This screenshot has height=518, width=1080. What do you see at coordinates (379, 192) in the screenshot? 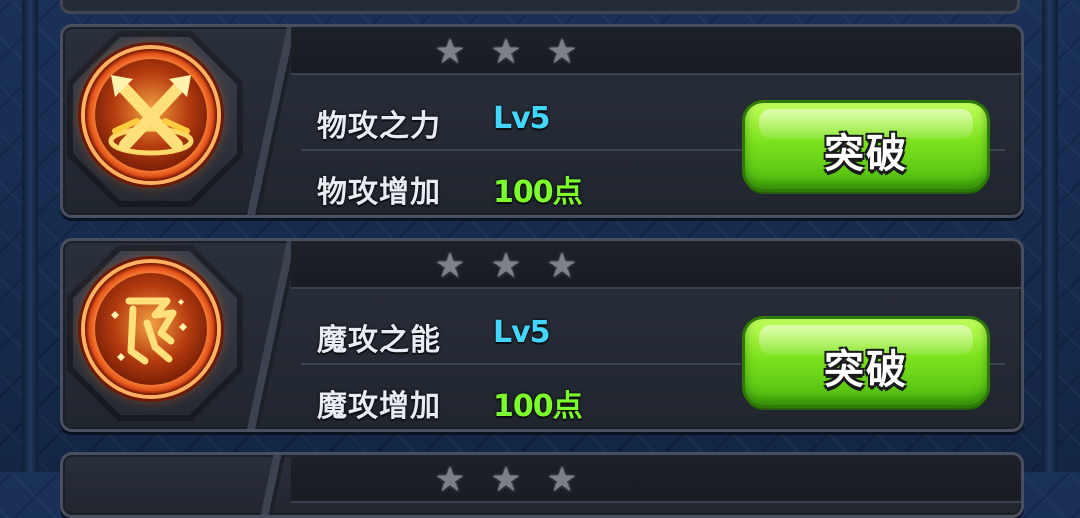
I see `bonus-name: 物攻增加` at bounding box center [379, 192].